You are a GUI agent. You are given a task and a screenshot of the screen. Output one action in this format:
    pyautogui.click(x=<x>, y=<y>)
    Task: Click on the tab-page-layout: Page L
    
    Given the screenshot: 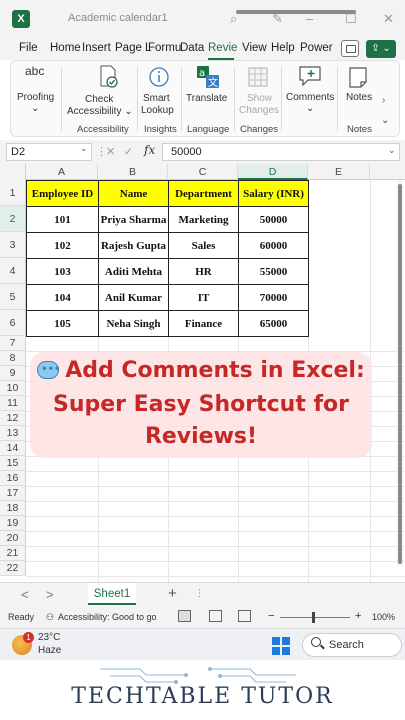 What is the action you would take?
    pyautogui.click(x=133, y=48)
    